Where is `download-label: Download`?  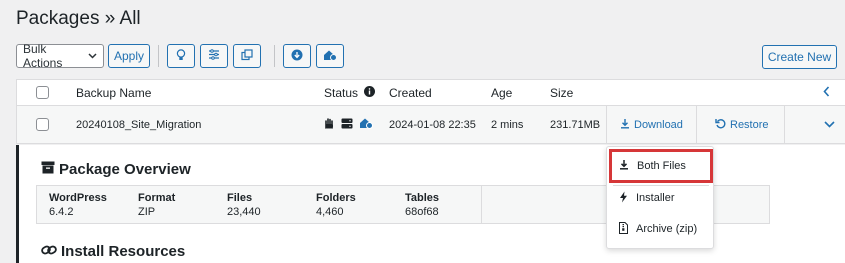
download-label: Download is located at coordinates (658, 124).